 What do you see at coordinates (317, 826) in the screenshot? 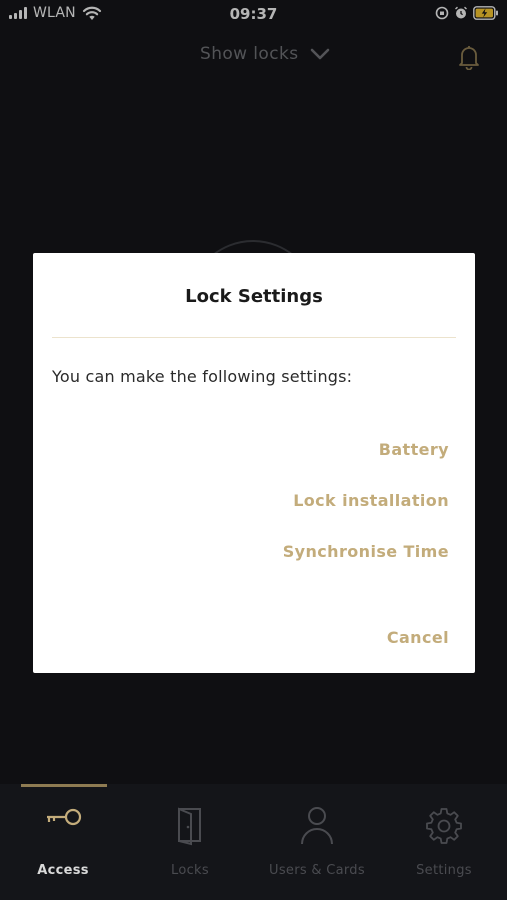
I see `user-icon` at bounding box center [317, 826].